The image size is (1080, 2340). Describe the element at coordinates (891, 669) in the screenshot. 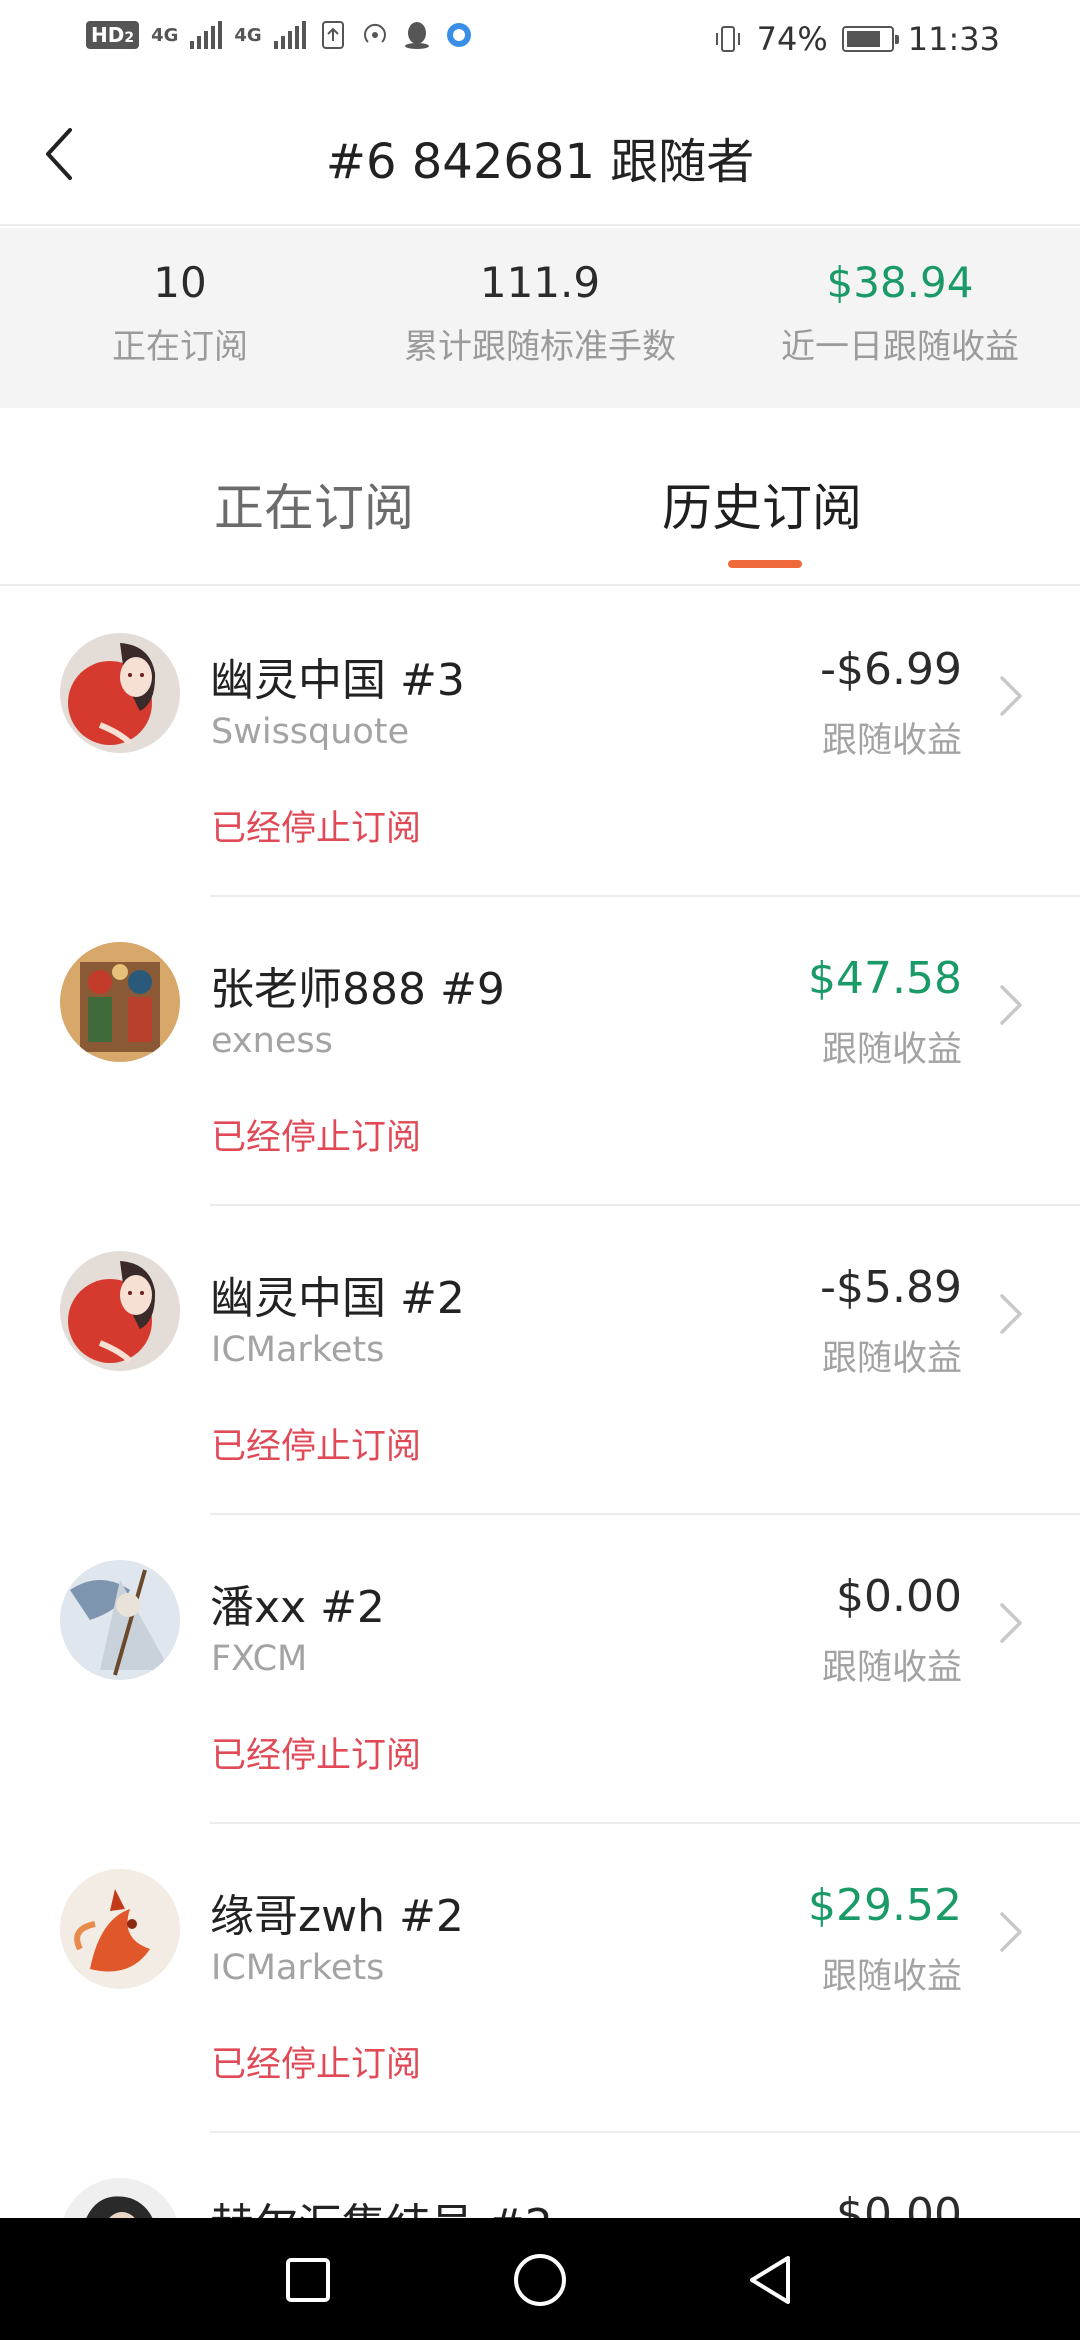

I see `follow-profit-value: -$6.99` at that location.